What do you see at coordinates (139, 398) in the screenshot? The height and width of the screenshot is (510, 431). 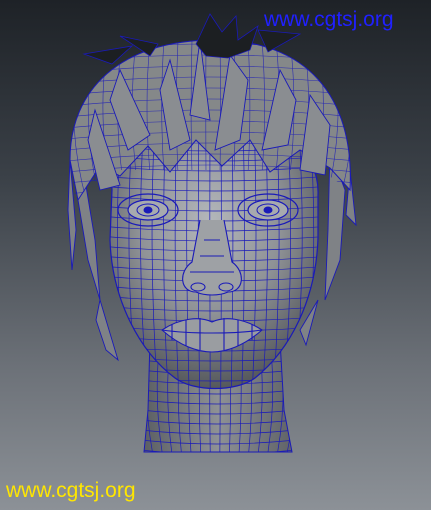 I see `wireframe-edge` at bounding box center [139, 398].